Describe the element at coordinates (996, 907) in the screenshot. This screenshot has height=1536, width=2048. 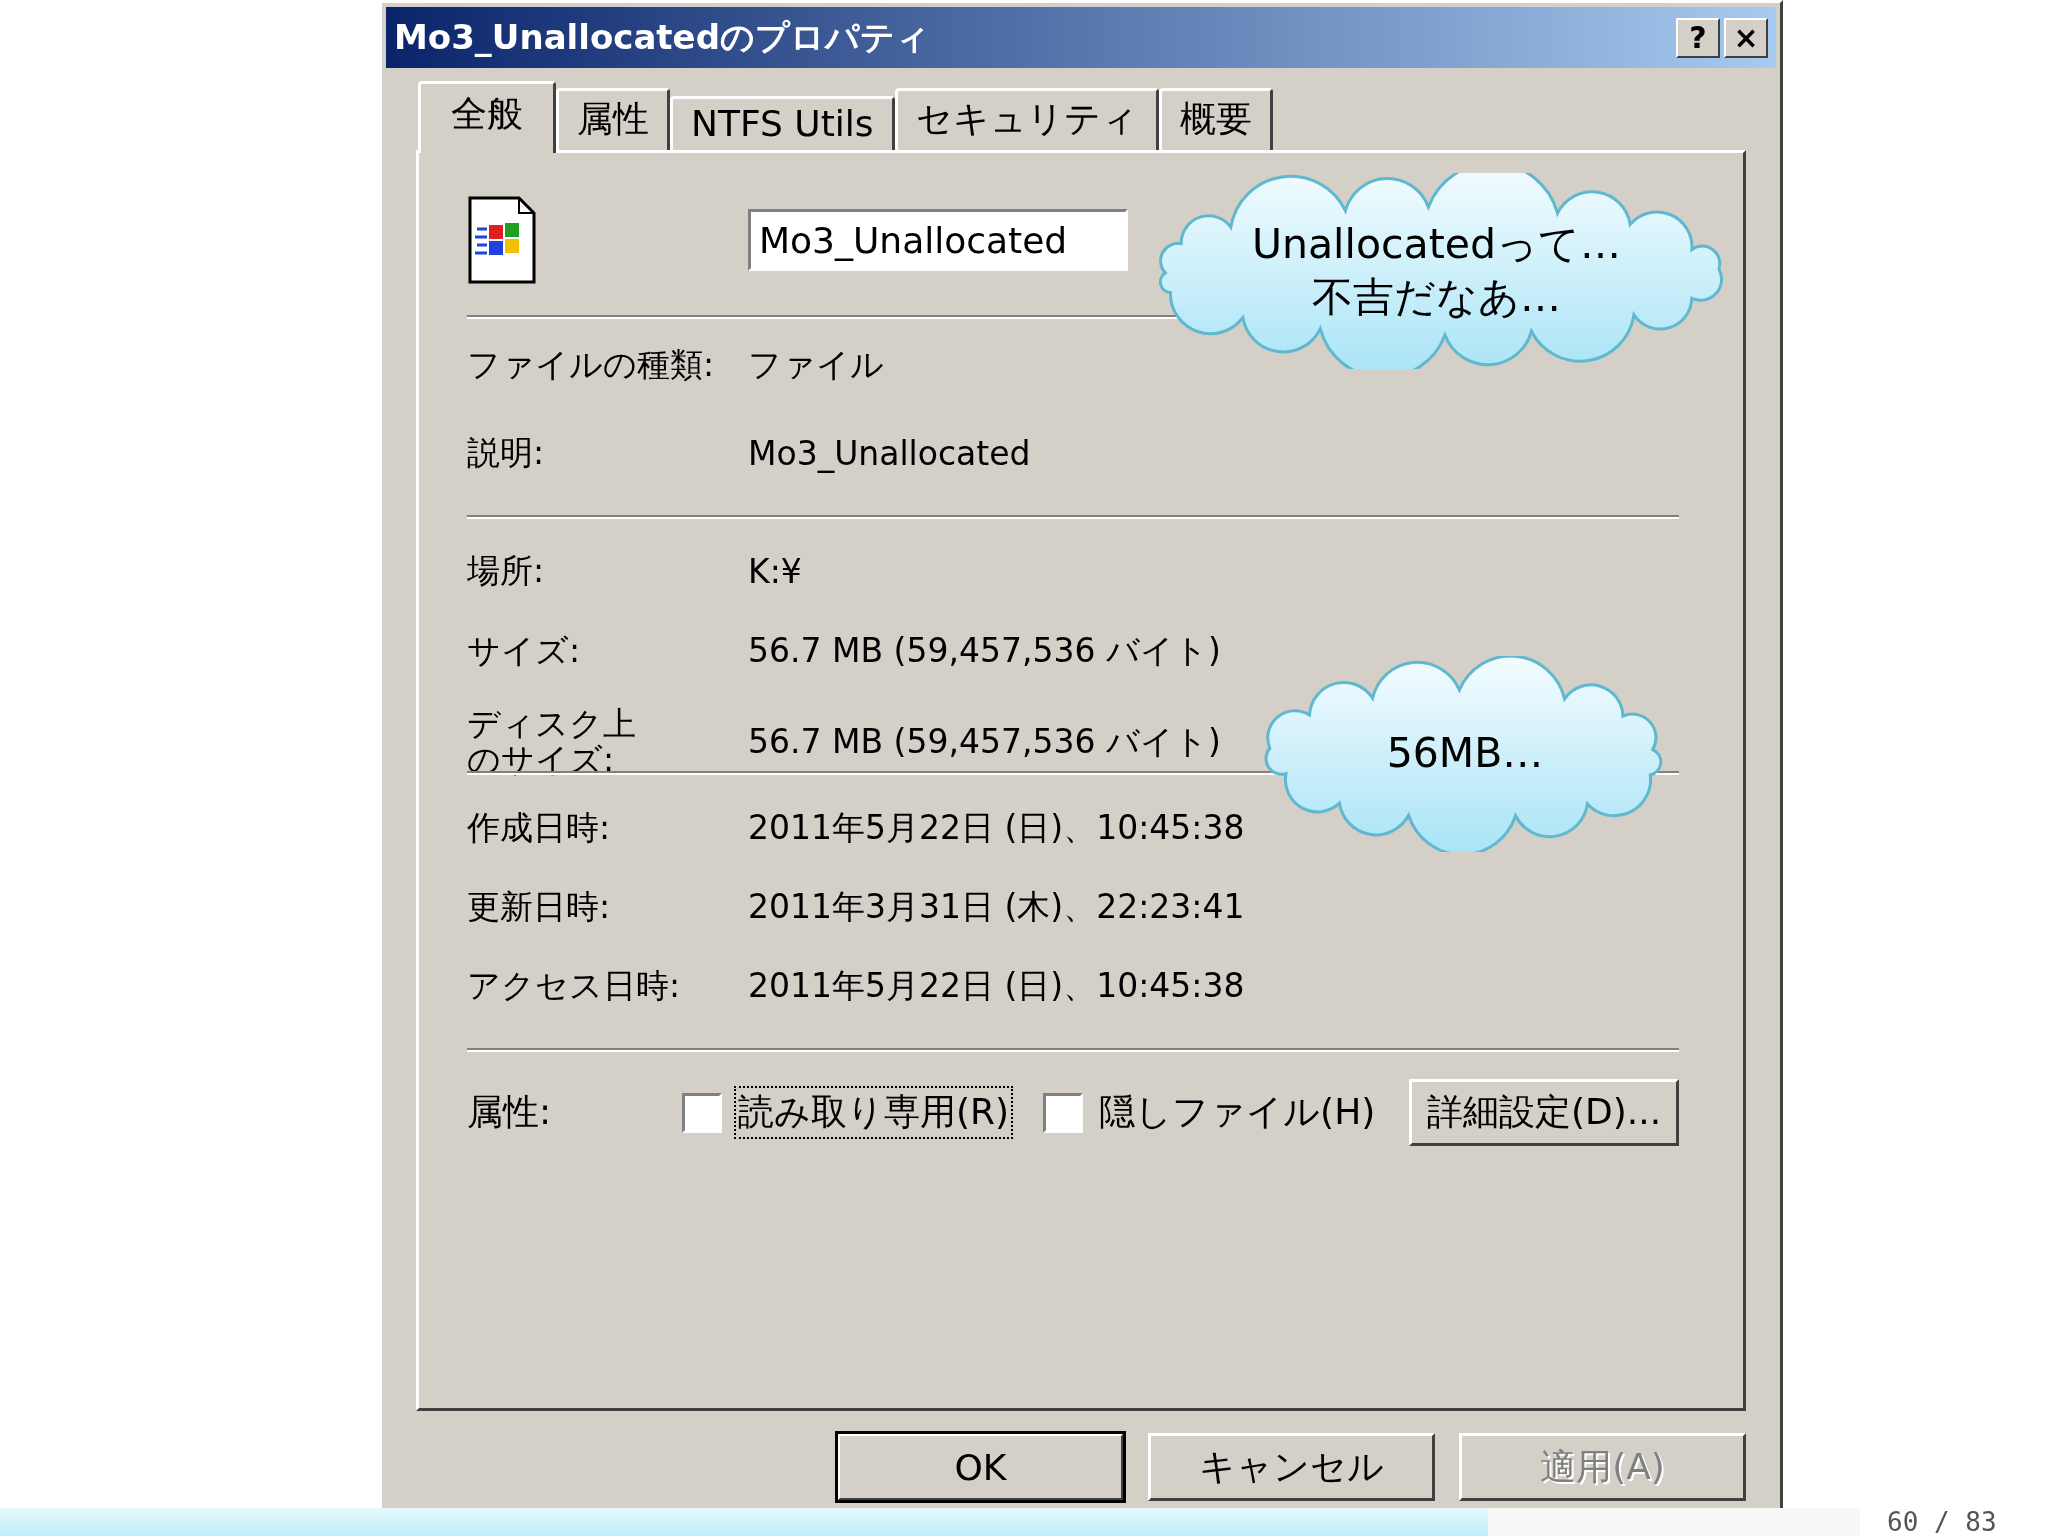
I see `property-value: 2011年3月31日 (木)、22:23:41` at that location.